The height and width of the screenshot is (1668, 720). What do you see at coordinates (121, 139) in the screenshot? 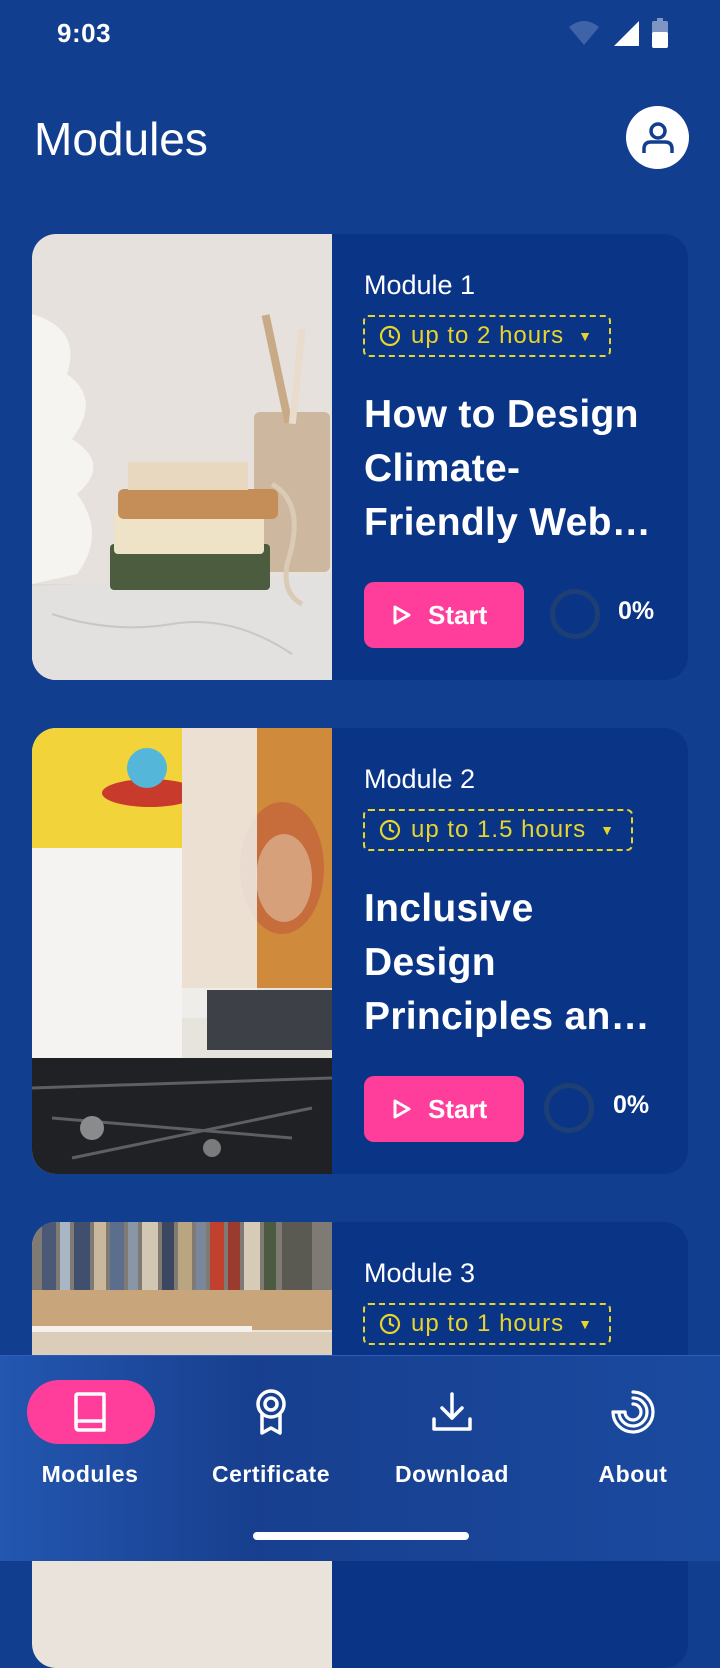
I see `page-title: Modules` at bounding box center [121, 139].